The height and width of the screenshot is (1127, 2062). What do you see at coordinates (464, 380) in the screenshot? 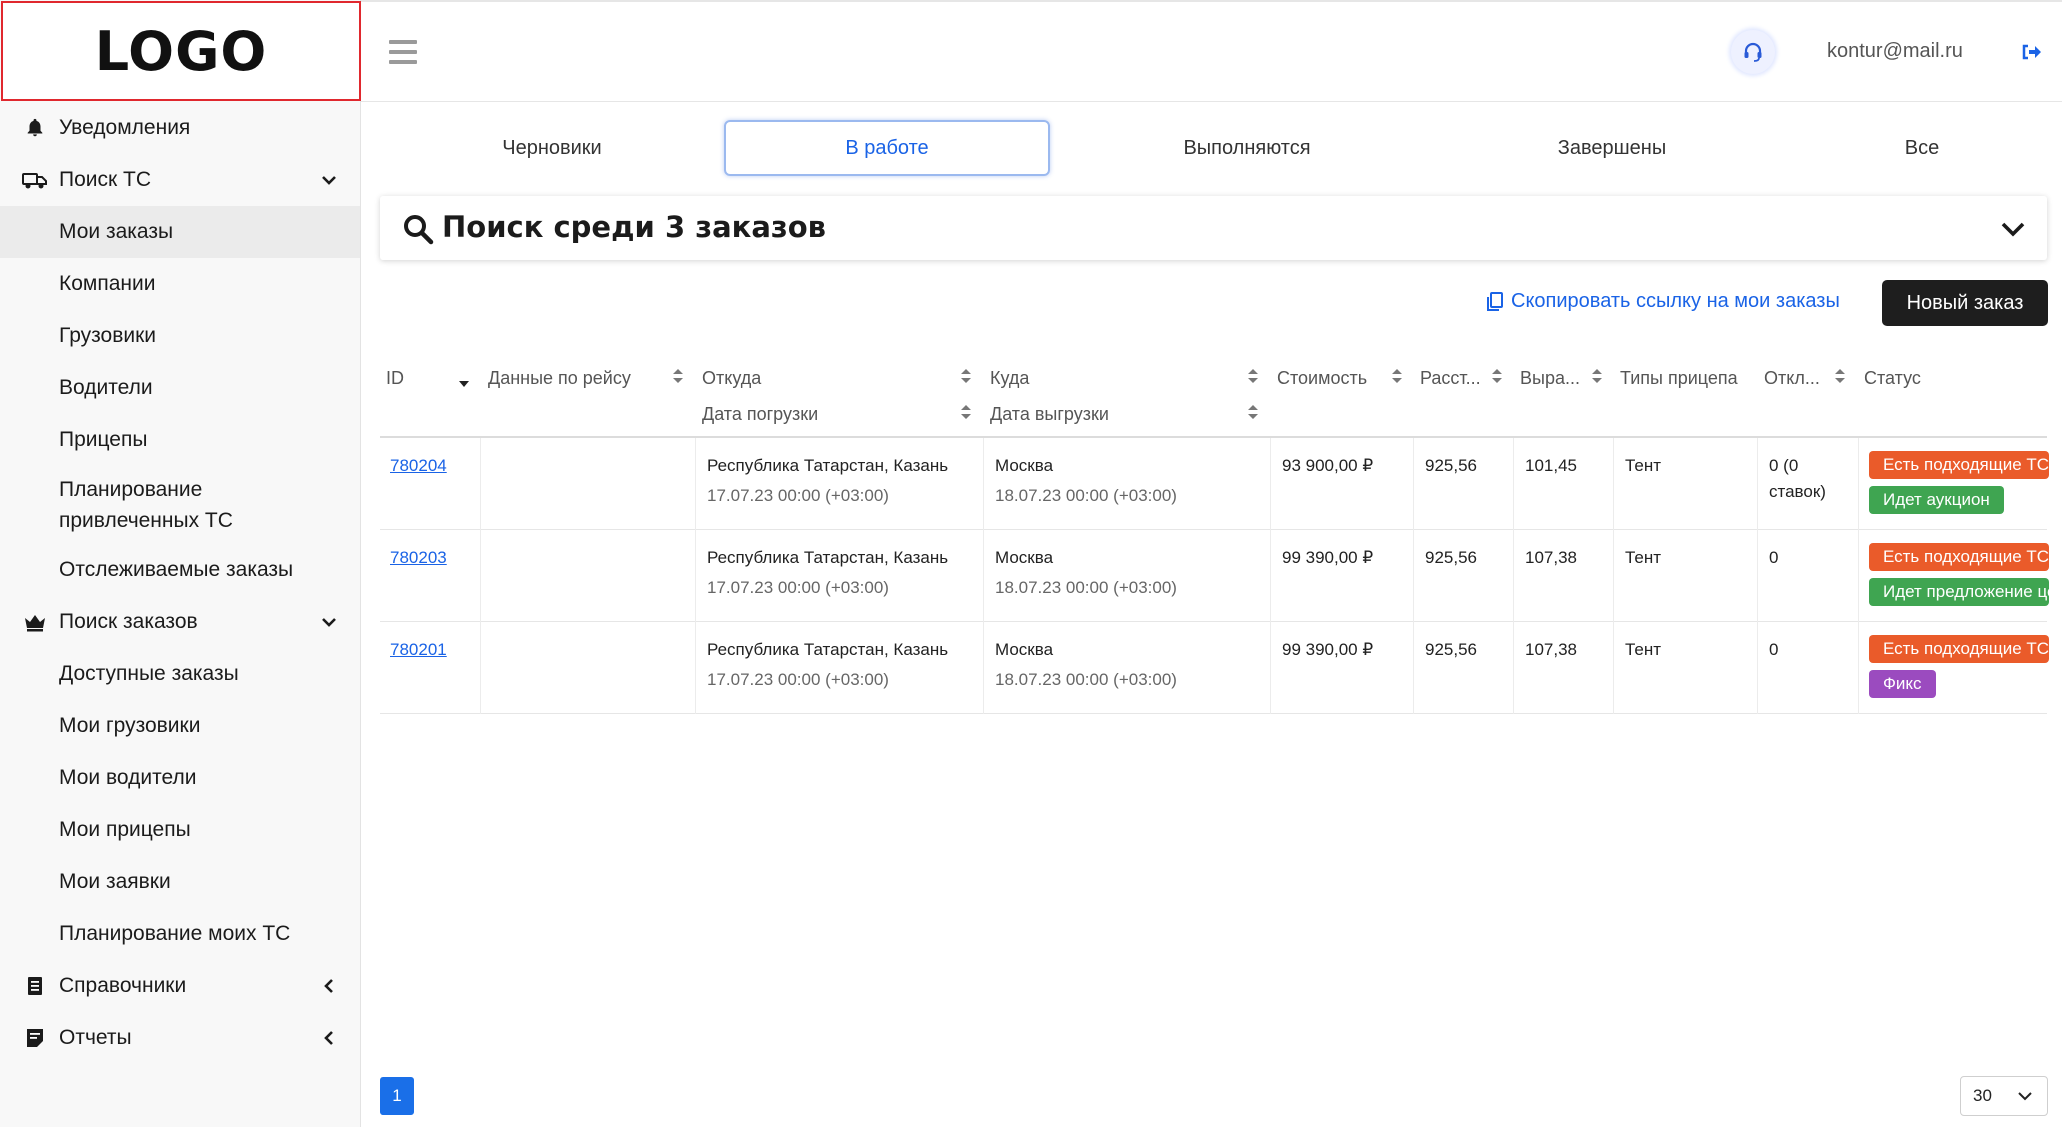
I see `sort-desc-icon` at bounding box center [464, 380].